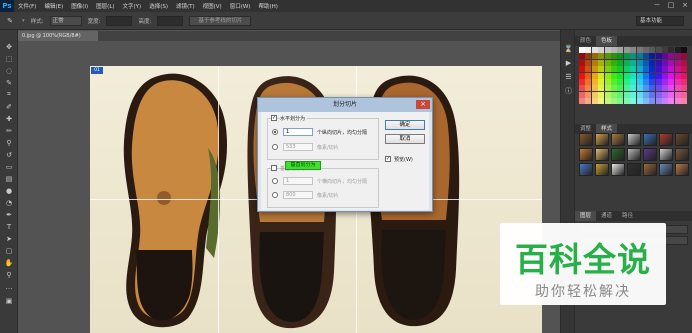 This screenshot has width=692, height=333. What do you see at coordinates (405, 139) in the screenshot?
I see `cancel-button: 取消` at bounding box center [405, 139].